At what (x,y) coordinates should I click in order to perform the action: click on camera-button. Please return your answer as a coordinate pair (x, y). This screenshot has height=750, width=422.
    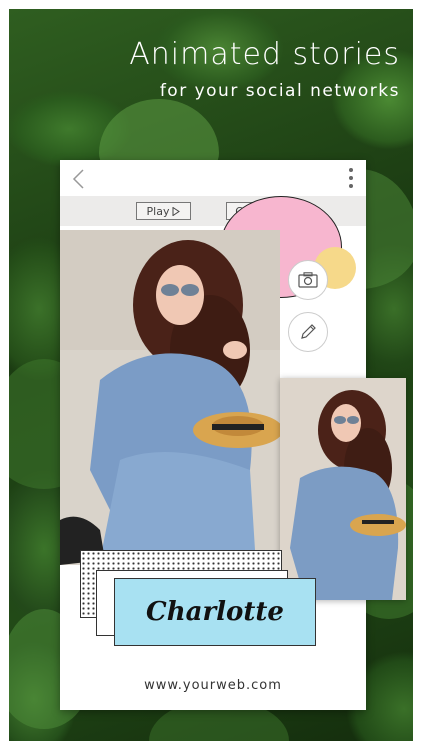
    Looking at the image, I should click on (308, 280).